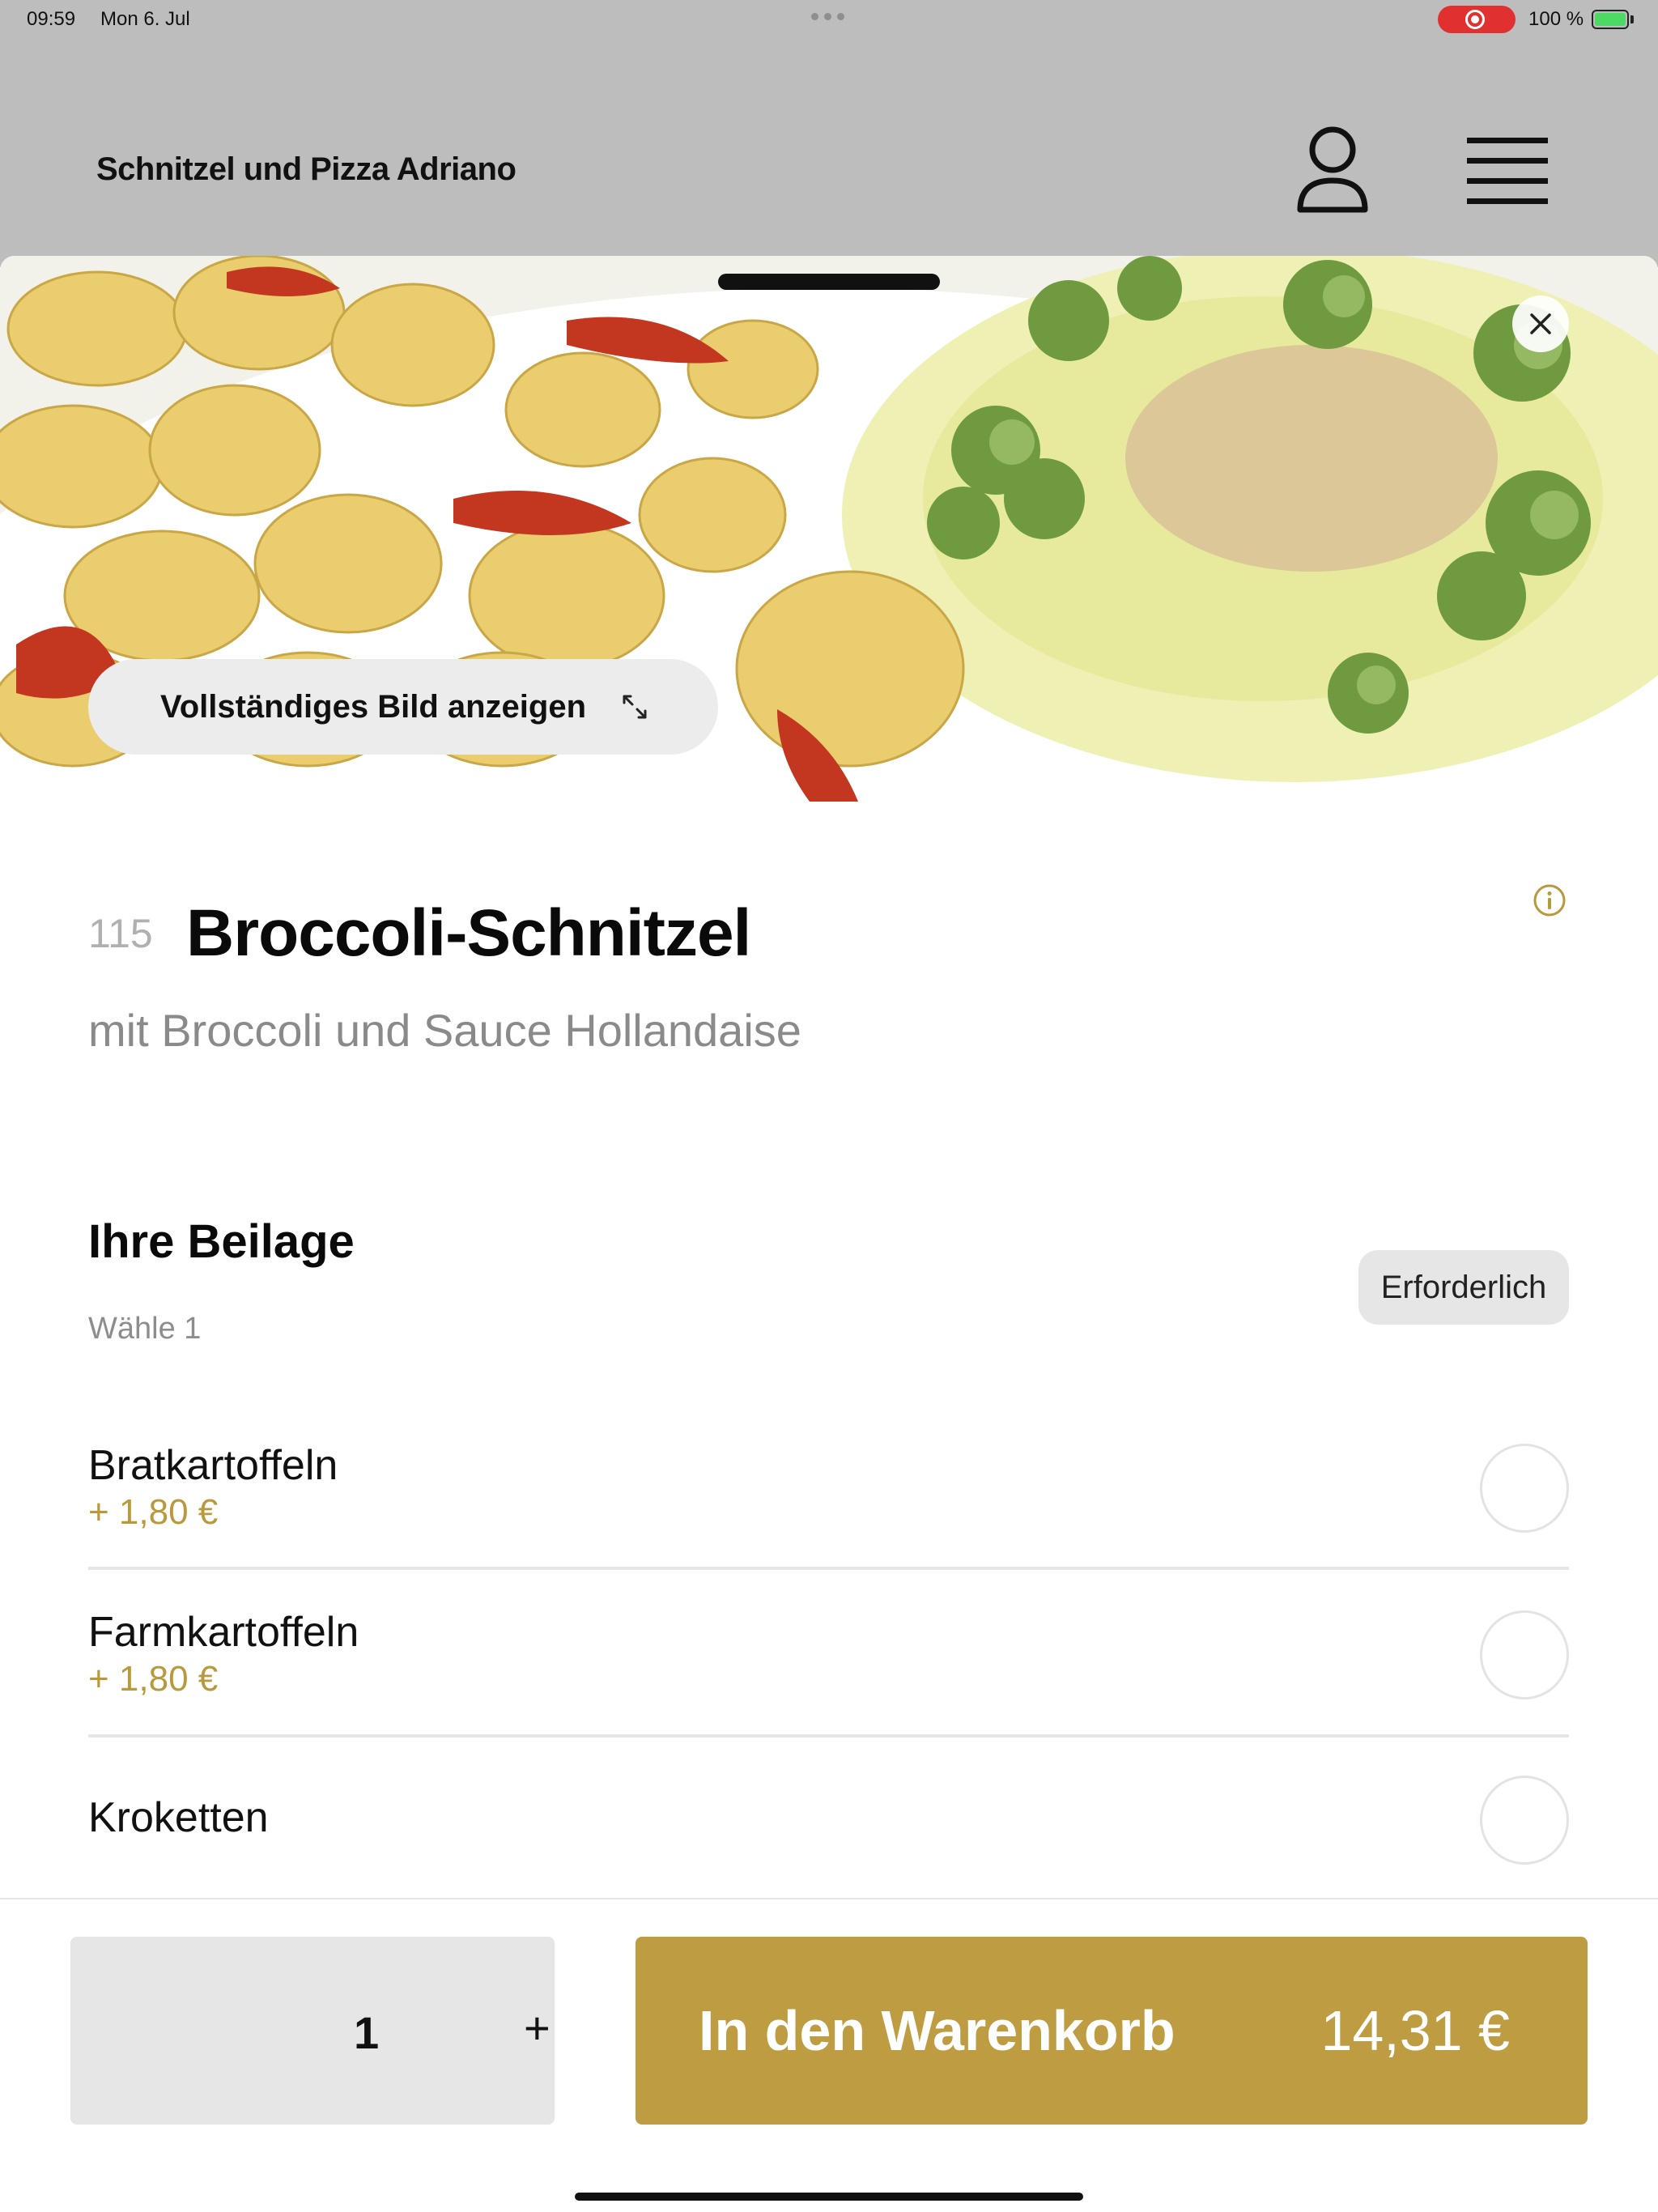  I want to click on side-dish-section-subtitle: Wähle 1, so click(145, 1329).